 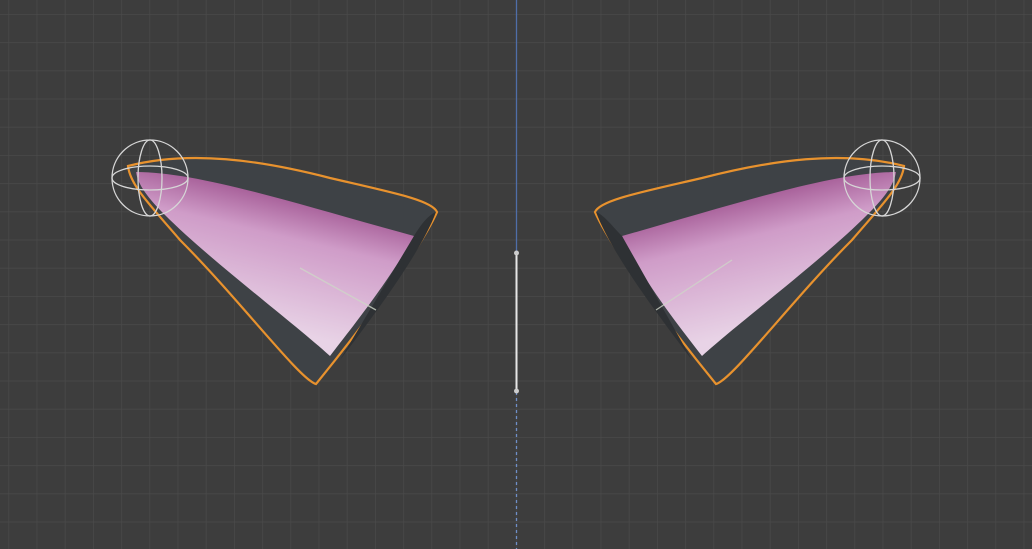 I want to click on bone-head, so click(x=516, y=253).